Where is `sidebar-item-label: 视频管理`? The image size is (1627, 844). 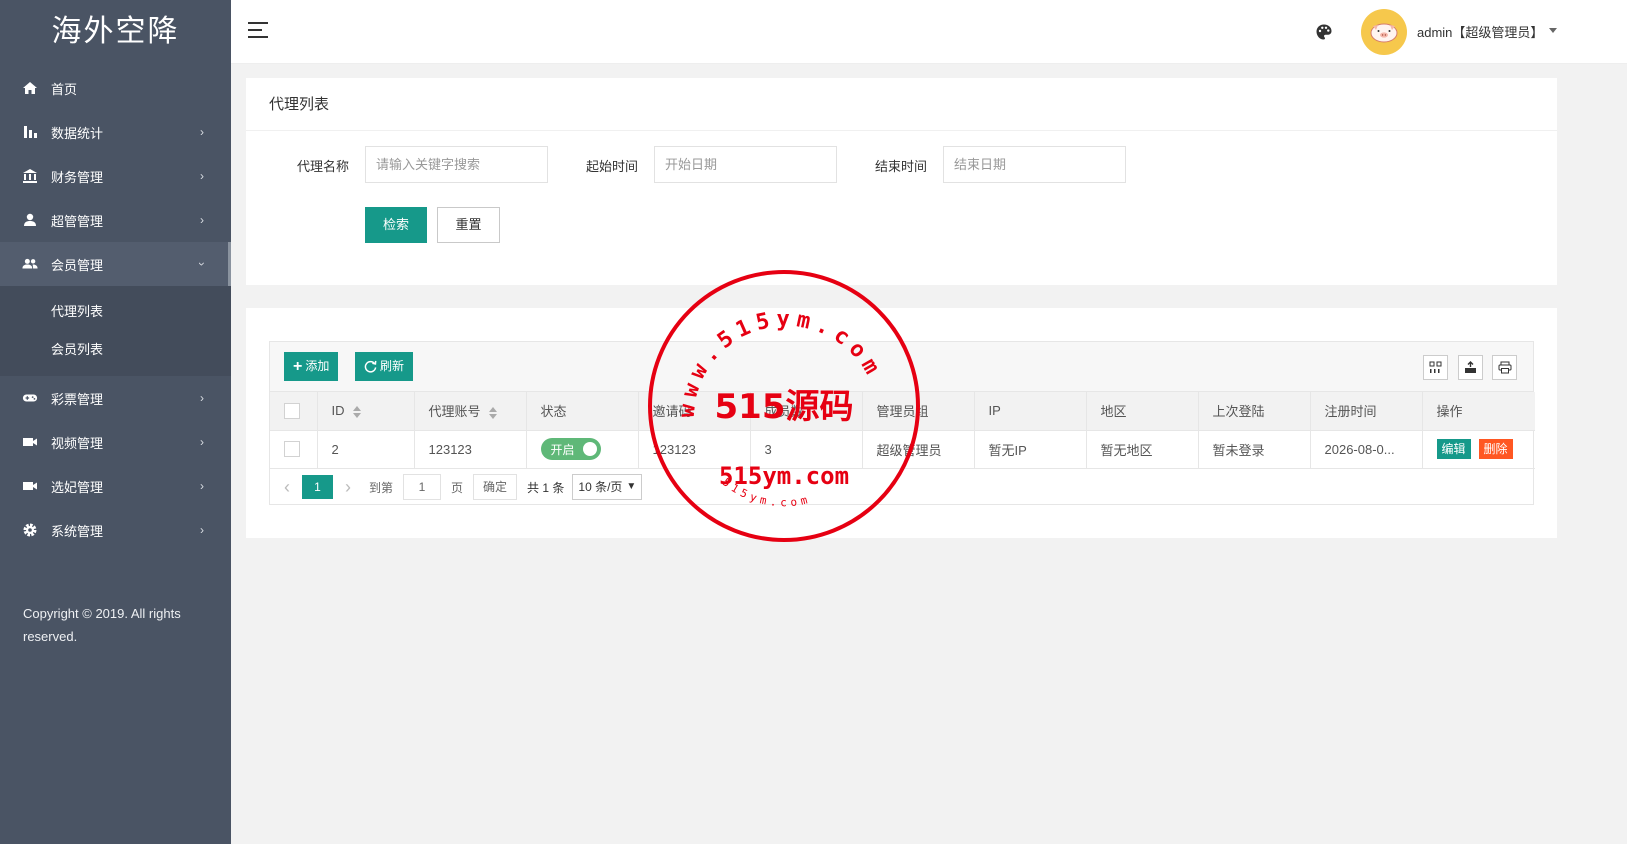 sidebar-item-label: 视频管理 is located at coordinates (77, 443).